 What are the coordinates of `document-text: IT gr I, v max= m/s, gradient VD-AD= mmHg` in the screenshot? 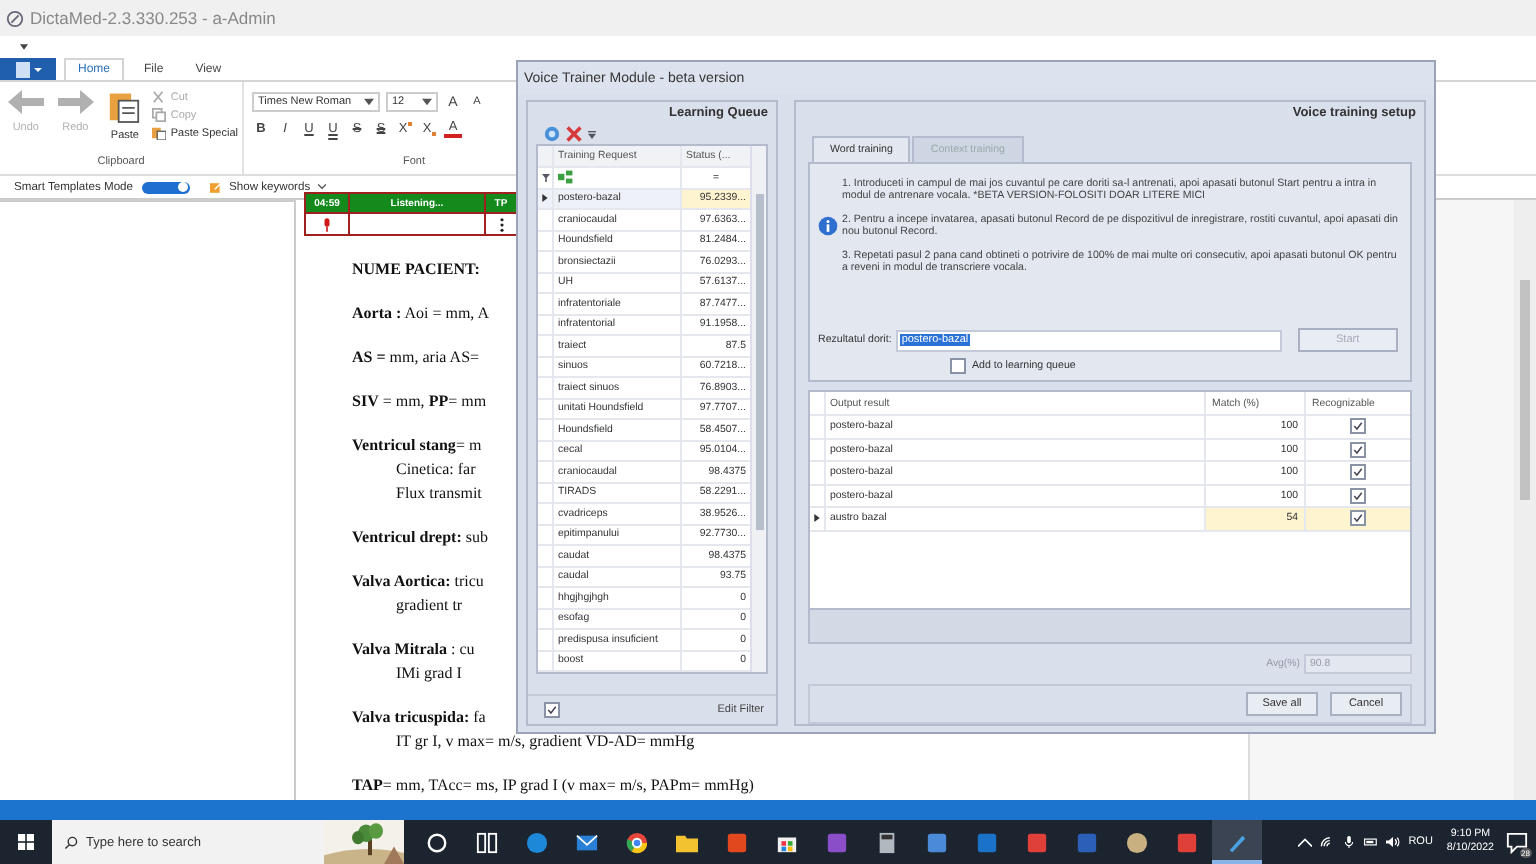 It's located at (545, 741).